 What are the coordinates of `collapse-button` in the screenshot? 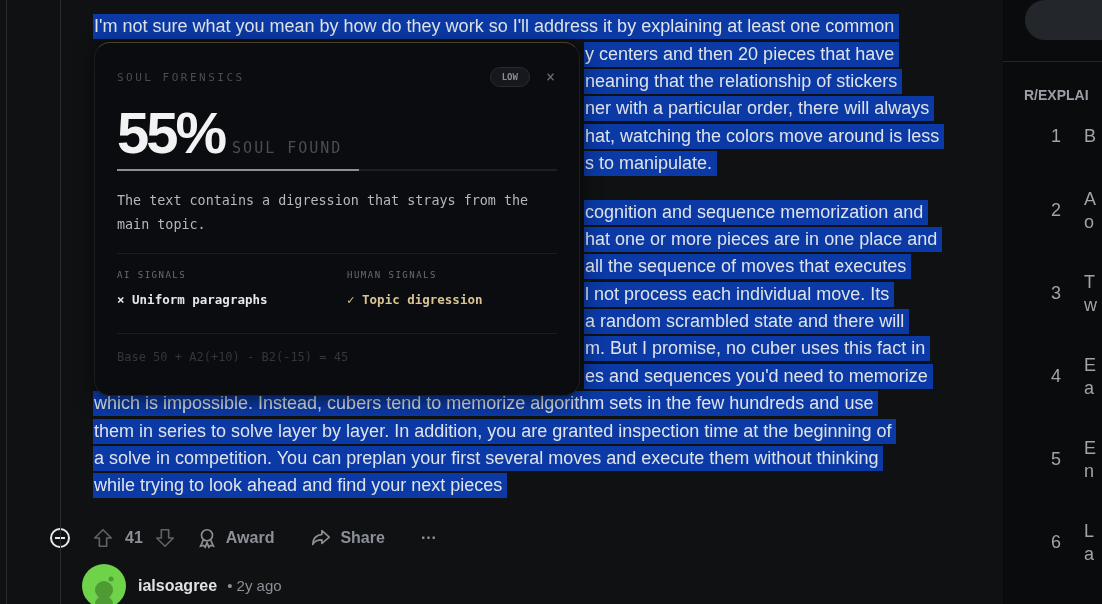 It's located at (60, 537).